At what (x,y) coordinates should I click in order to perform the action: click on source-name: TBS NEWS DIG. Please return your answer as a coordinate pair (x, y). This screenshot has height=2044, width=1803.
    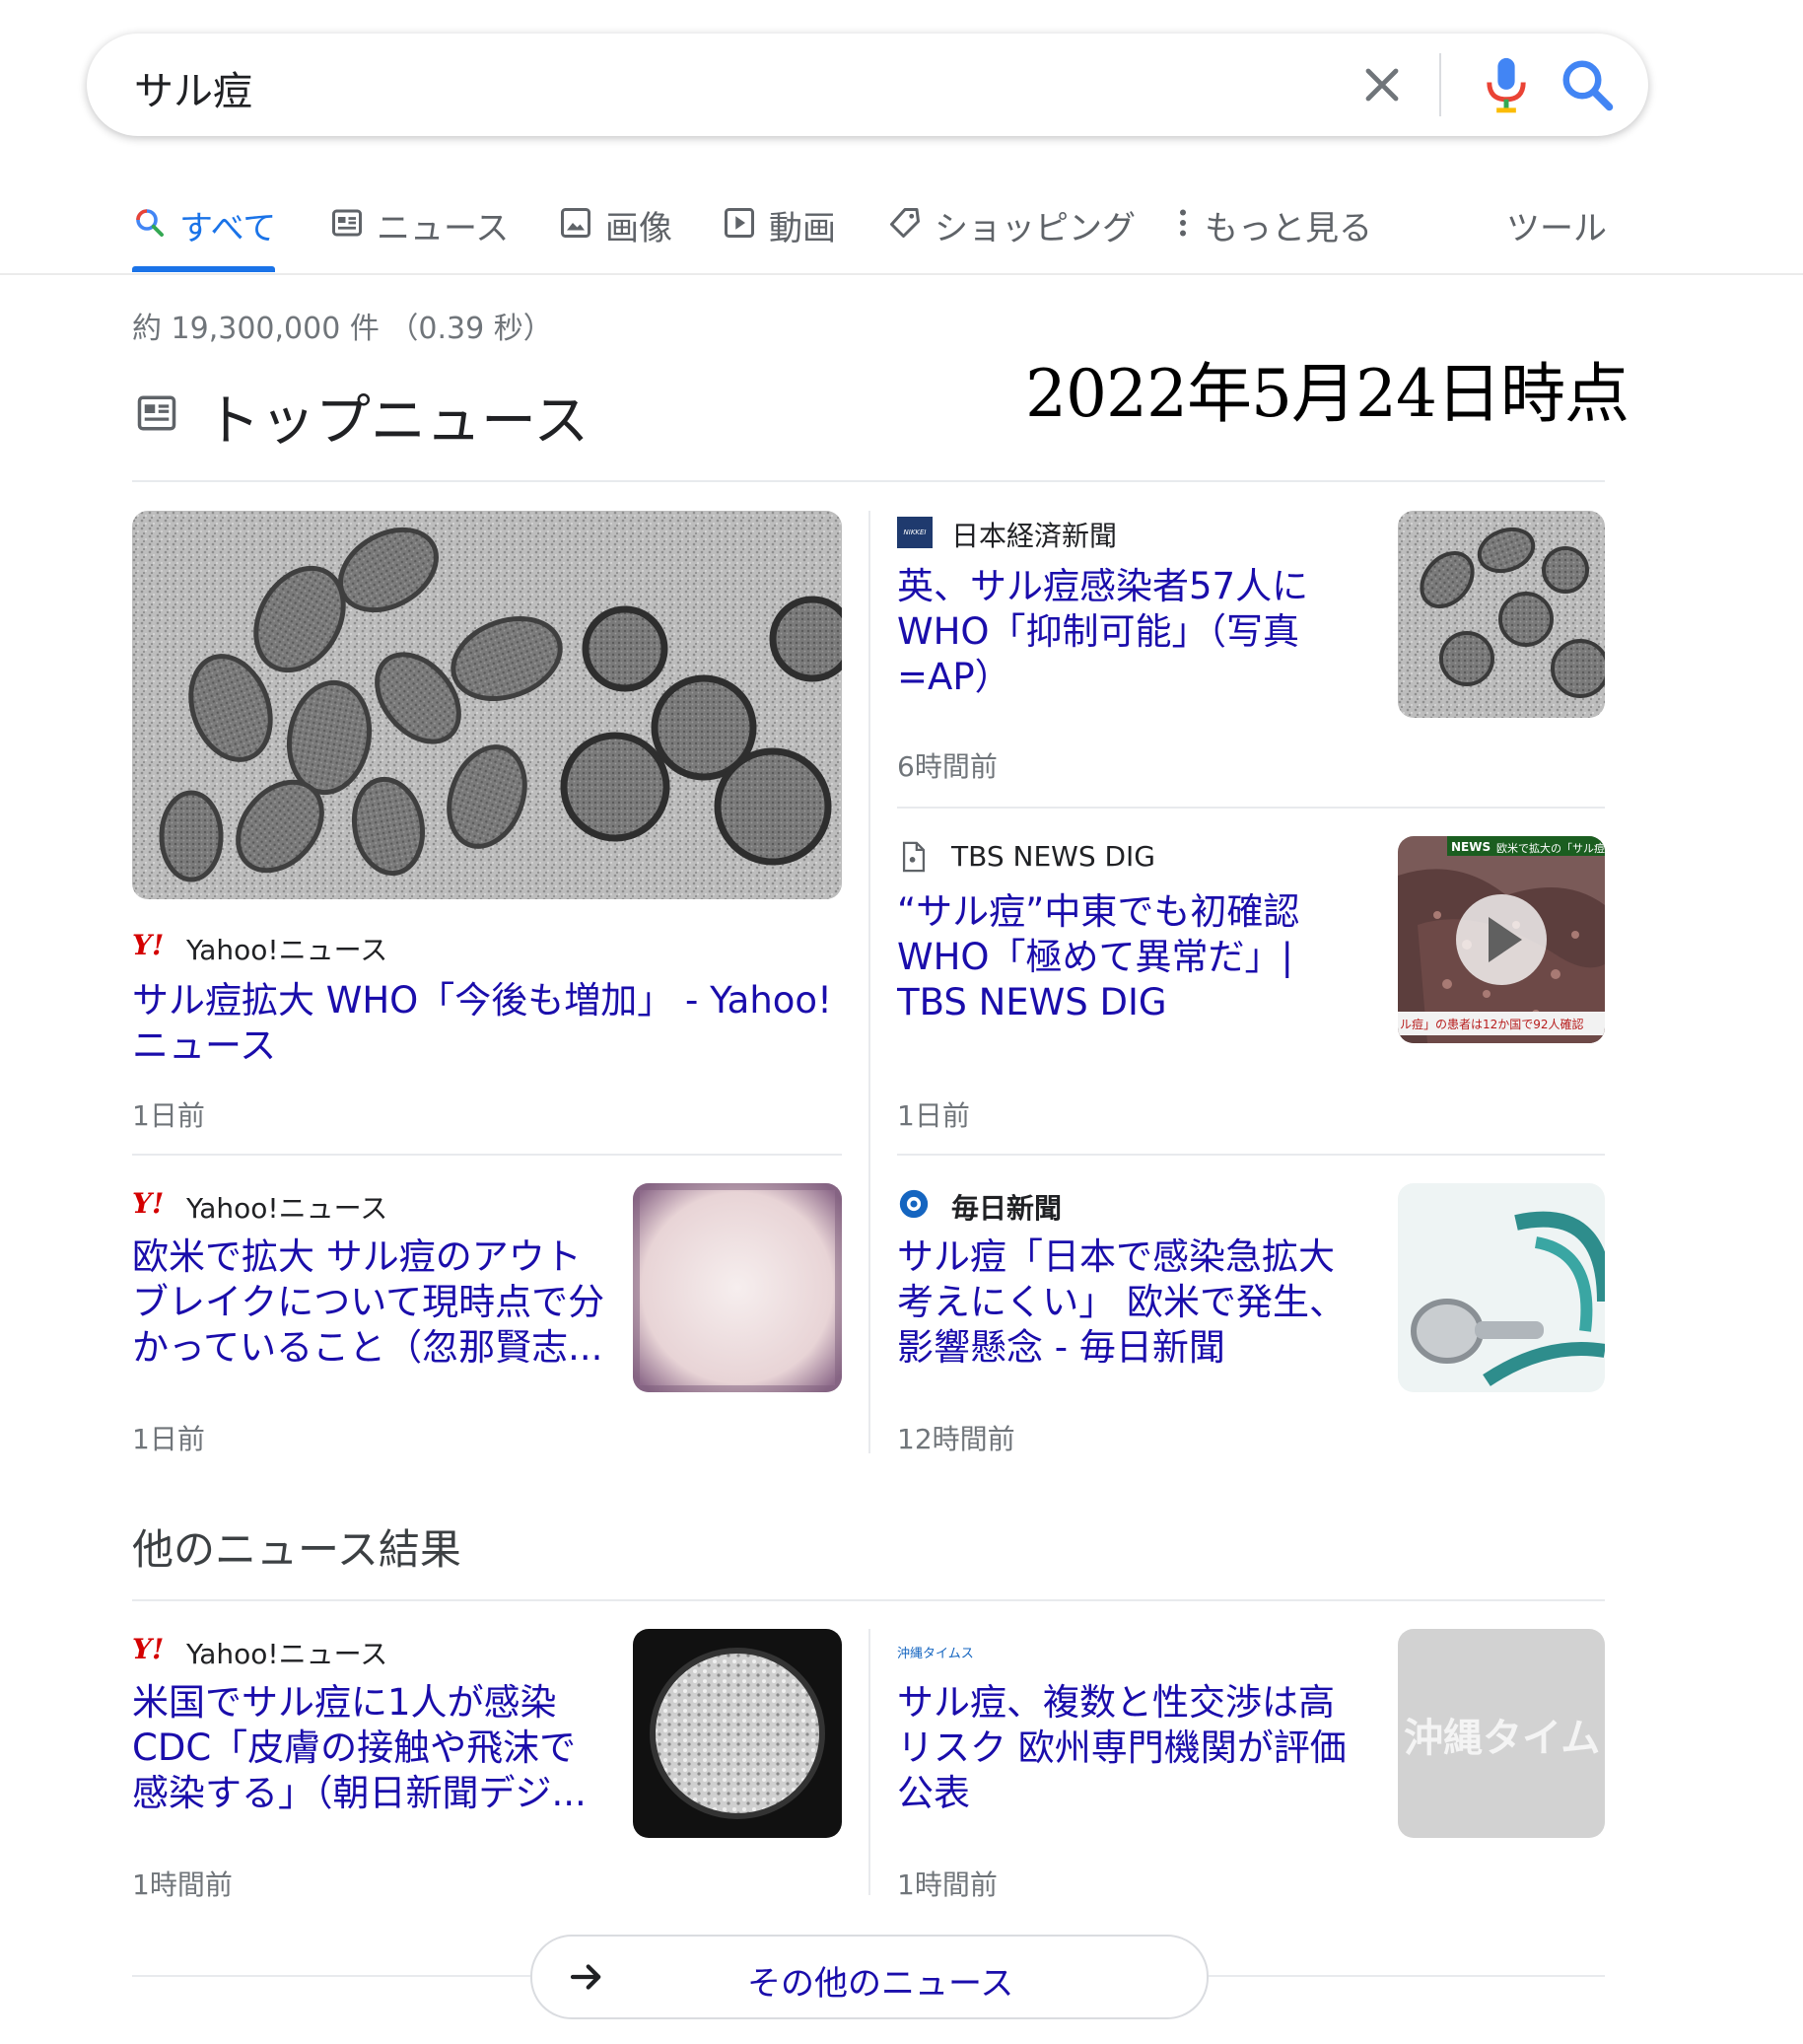
    Looking at the image, I should click on (1053, 857).